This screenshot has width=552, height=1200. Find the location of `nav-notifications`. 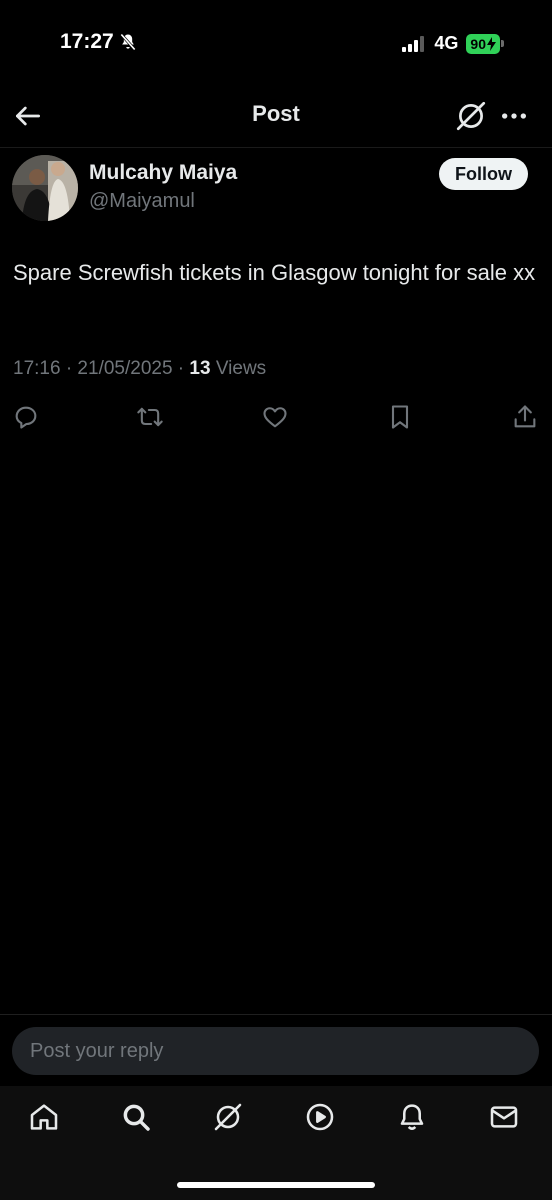

nav-notifications is located at coordinates (414, 1119).